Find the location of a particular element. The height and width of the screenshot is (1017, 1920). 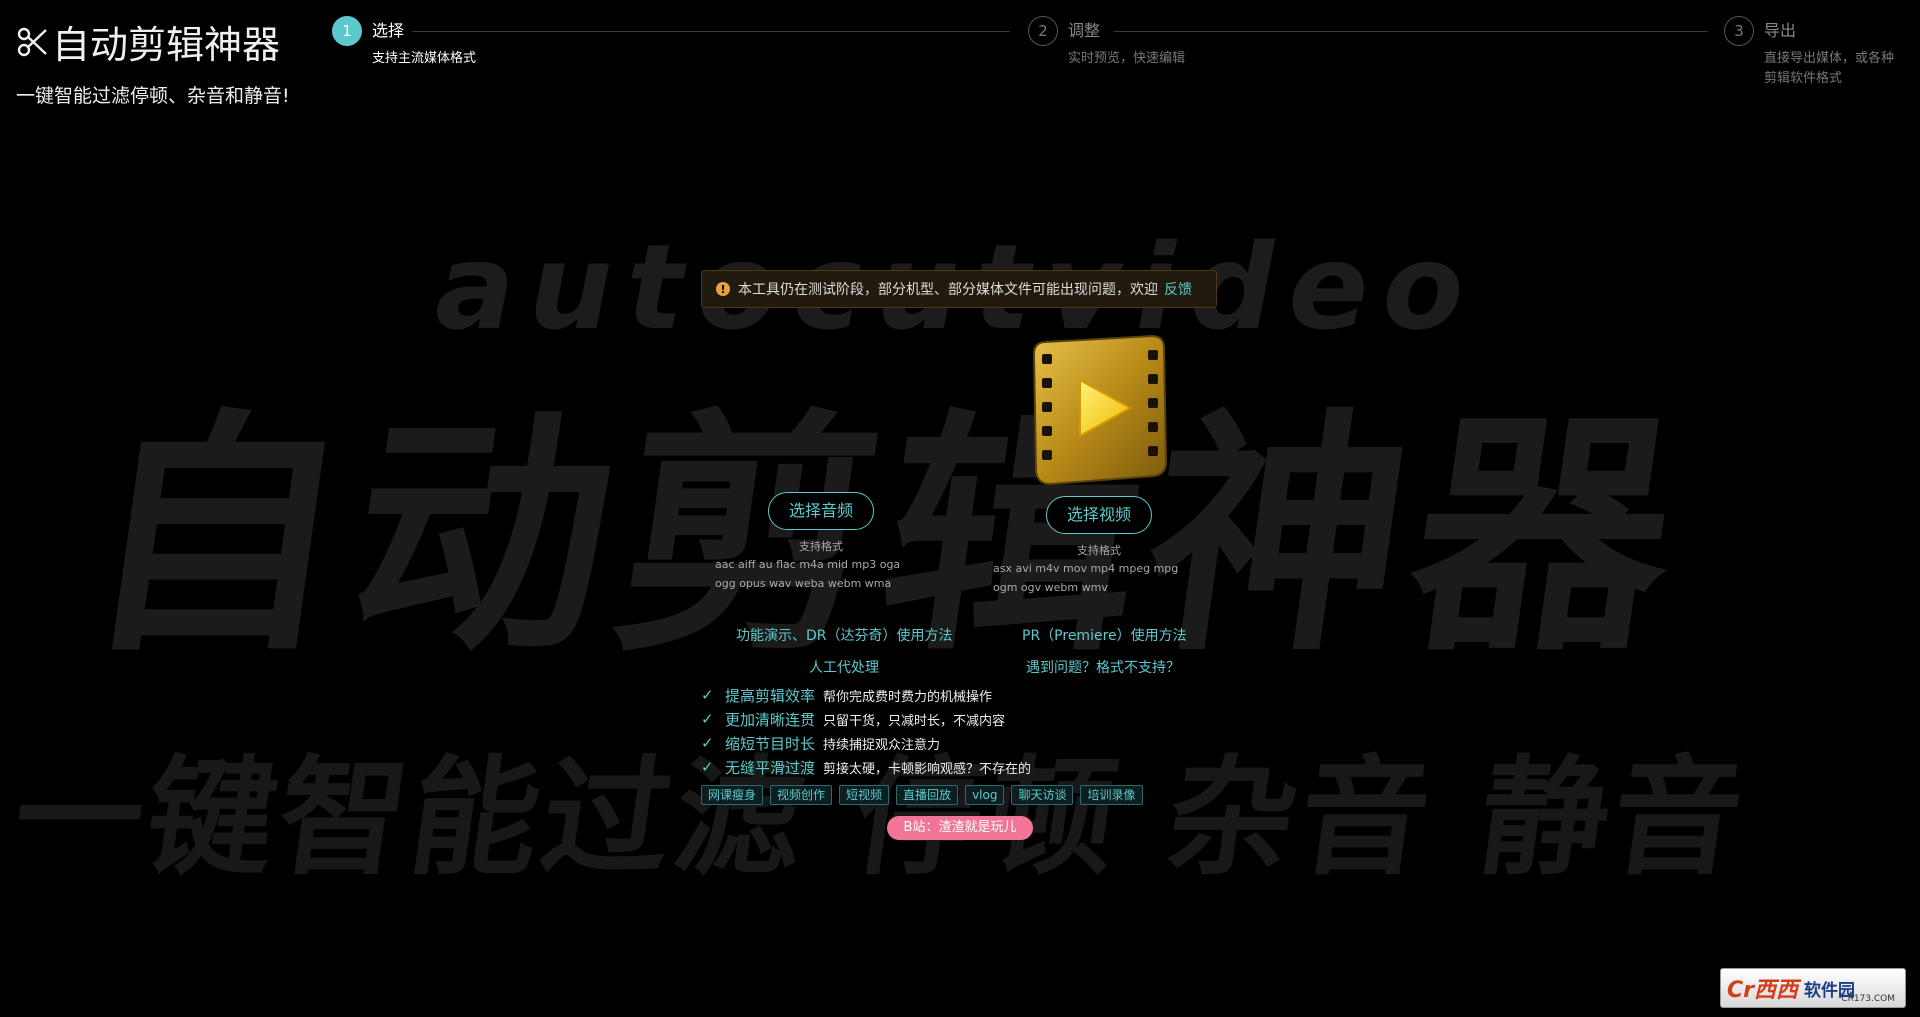

feature-item: ✓ 无缝平滑过渡 剪接太硬，卡顿影响观感？不存在的 is located at coordinates (866, 767).